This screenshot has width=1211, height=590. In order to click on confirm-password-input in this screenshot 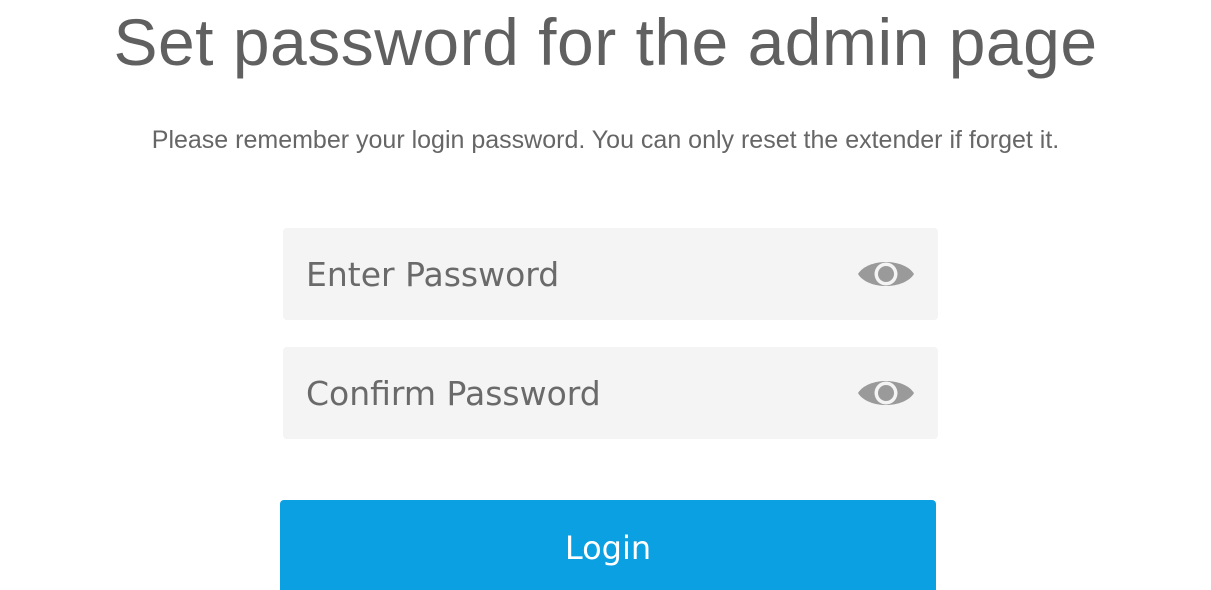, I will do `click(563, 393)`.